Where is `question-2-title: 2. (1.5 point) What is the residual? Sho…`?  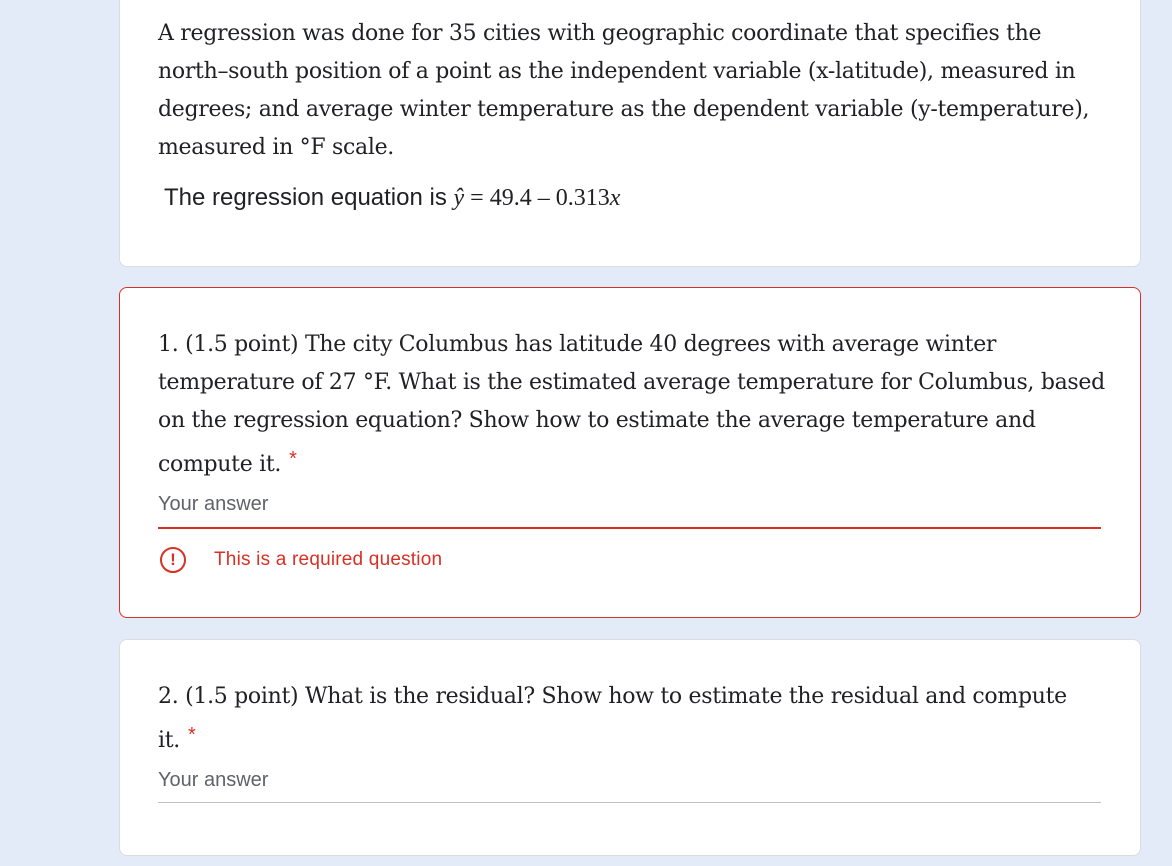 question-2-title: 2. (1.5 point) What is the residual? Sho… is located at coordinates (612, 718).